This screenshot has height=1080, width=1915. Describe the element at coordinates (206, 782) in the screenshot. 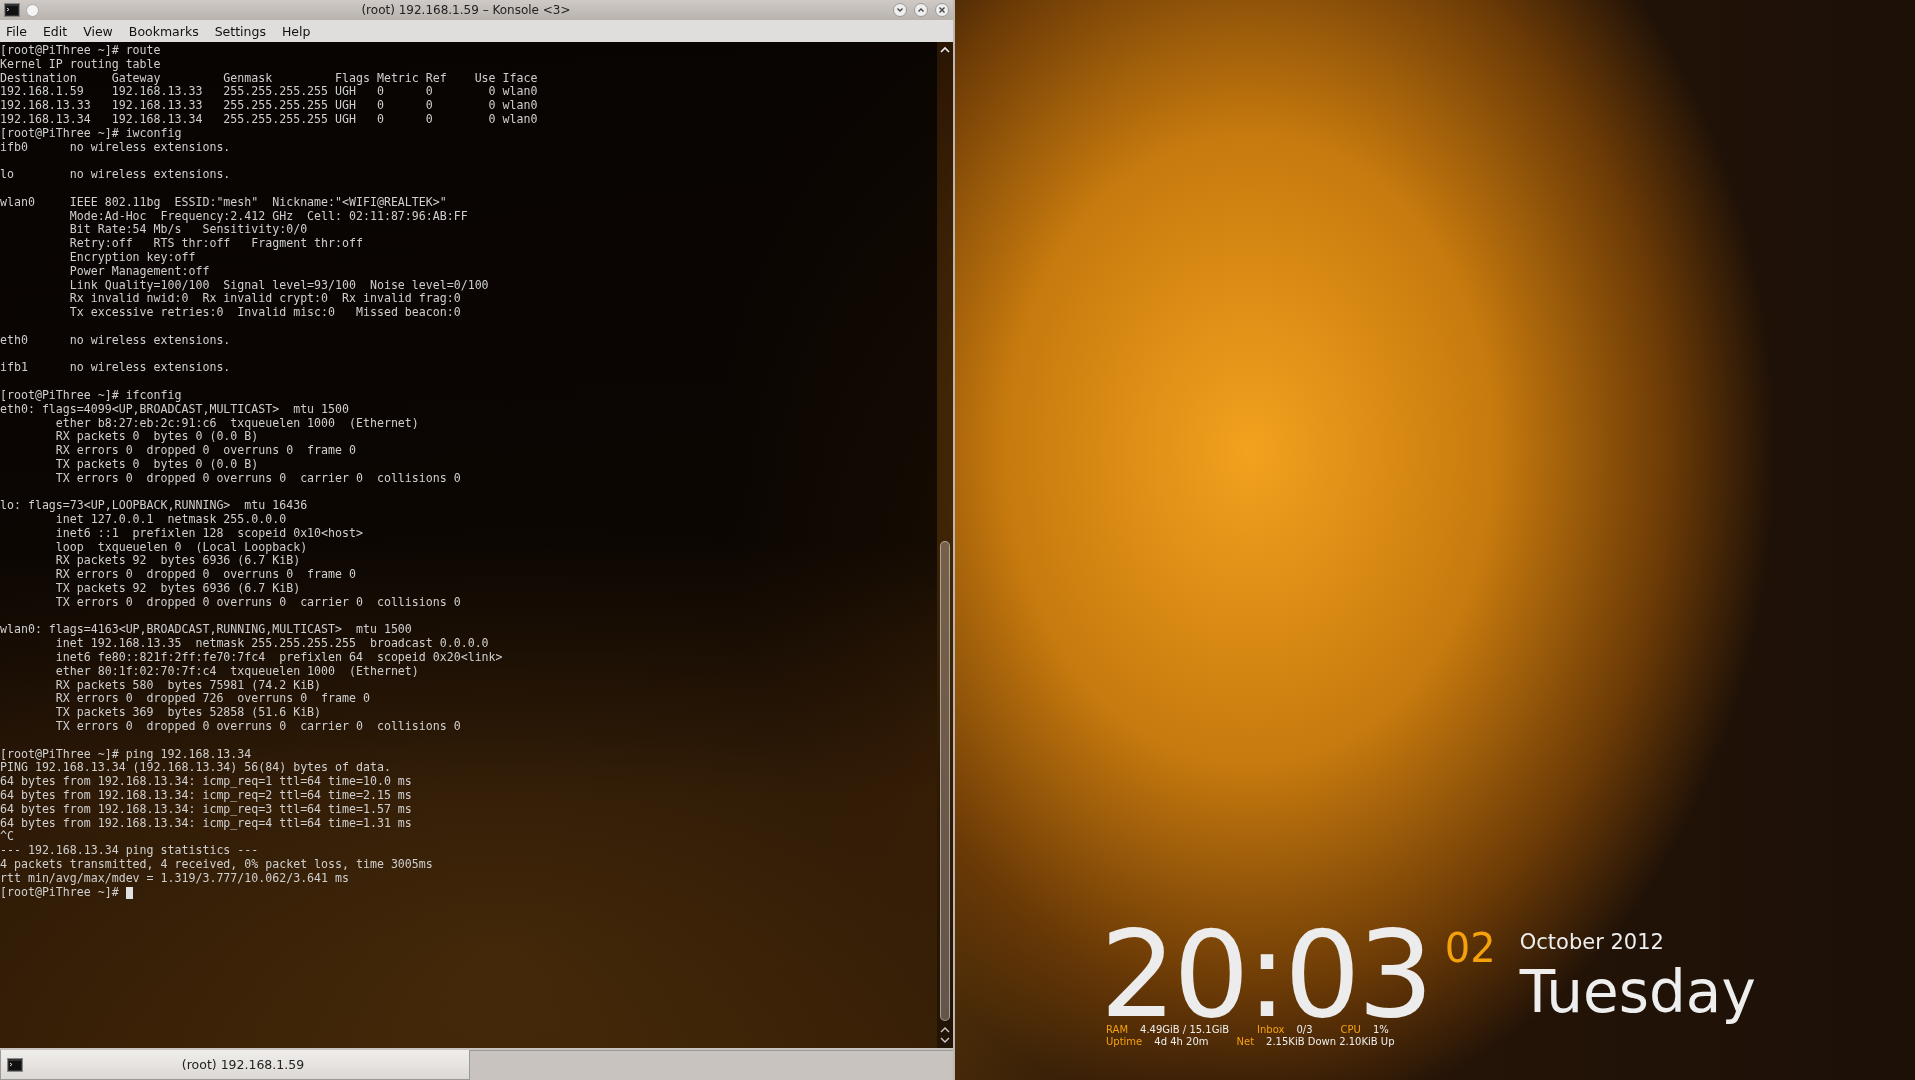

I see `terminal-line: 64 bytes from 192.168.13.34: icmp_req=1 ttl=64 time=10.0 ms` at that location.